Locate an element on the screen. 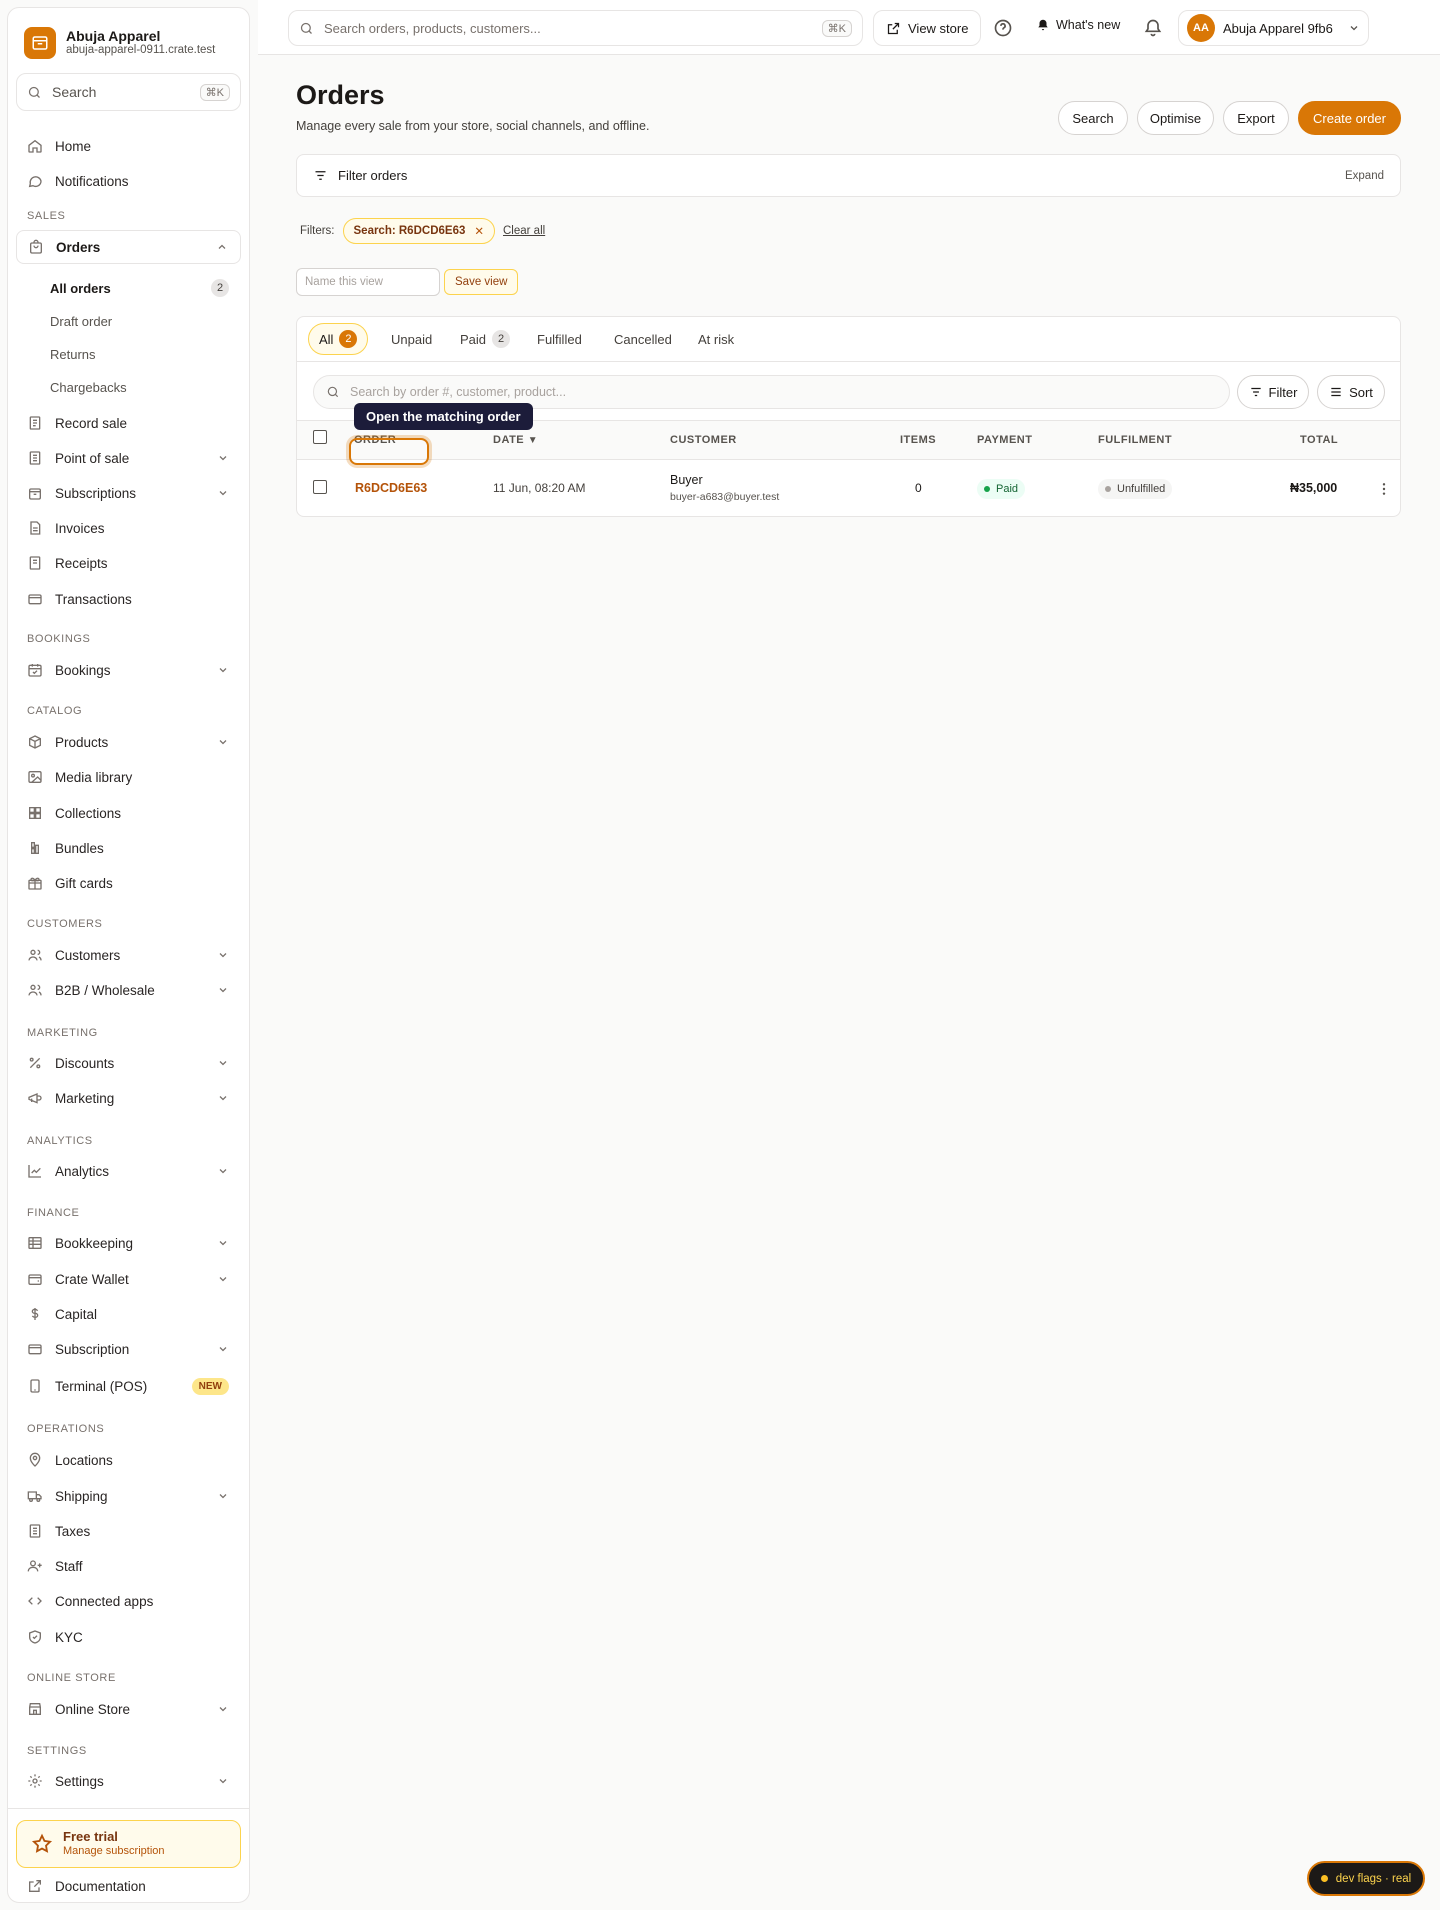  sidebar-item-notifications: Notifications is located at coordinates (128, 181).